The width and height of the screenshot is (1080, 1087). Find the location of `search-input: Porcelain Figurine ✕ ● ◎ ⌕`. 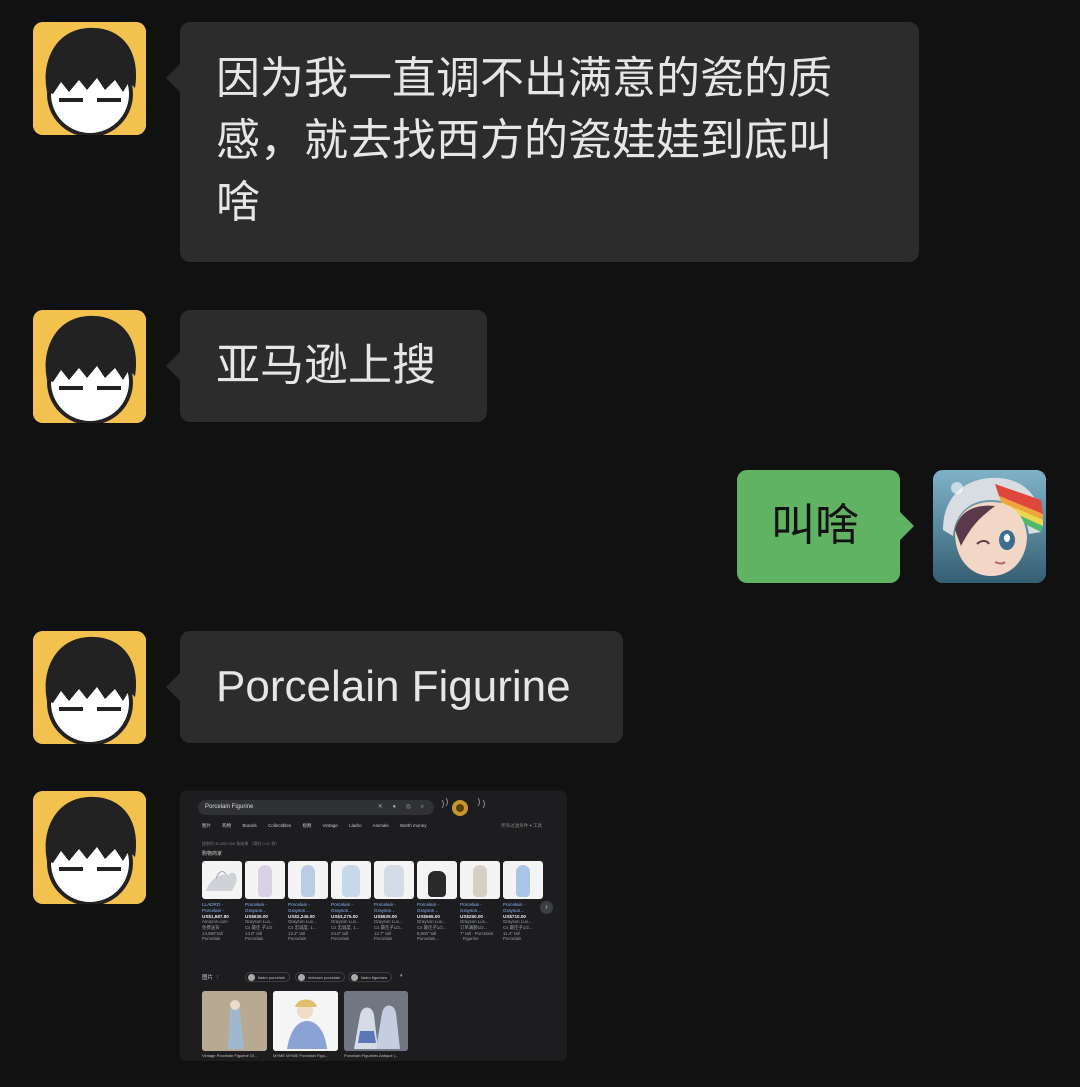

search-input: Porcelain Figurine ✕ ● ◎ ⌕ is located at coordinates (316, 807).